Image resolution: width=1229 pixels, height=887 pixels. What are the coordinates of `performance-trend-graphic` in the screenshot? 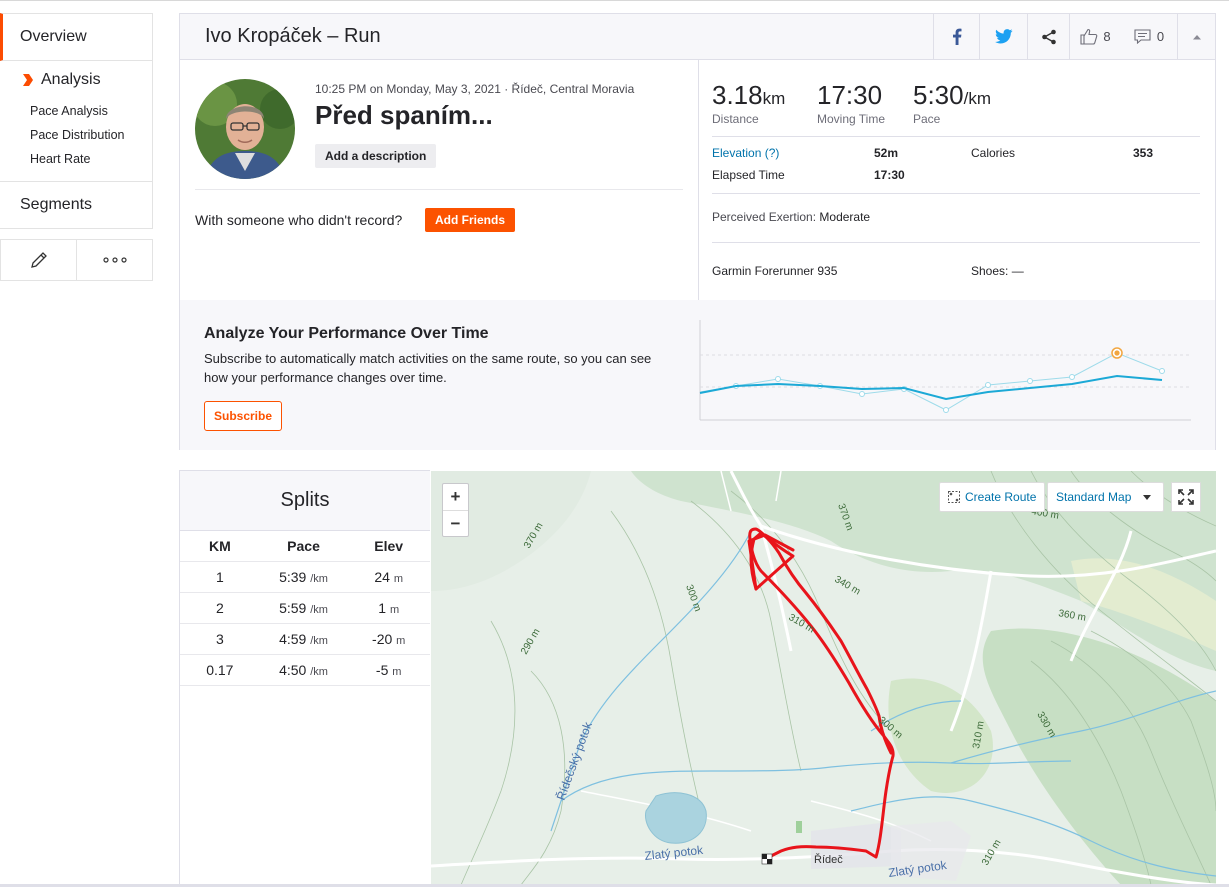 It's located at (945, 370).